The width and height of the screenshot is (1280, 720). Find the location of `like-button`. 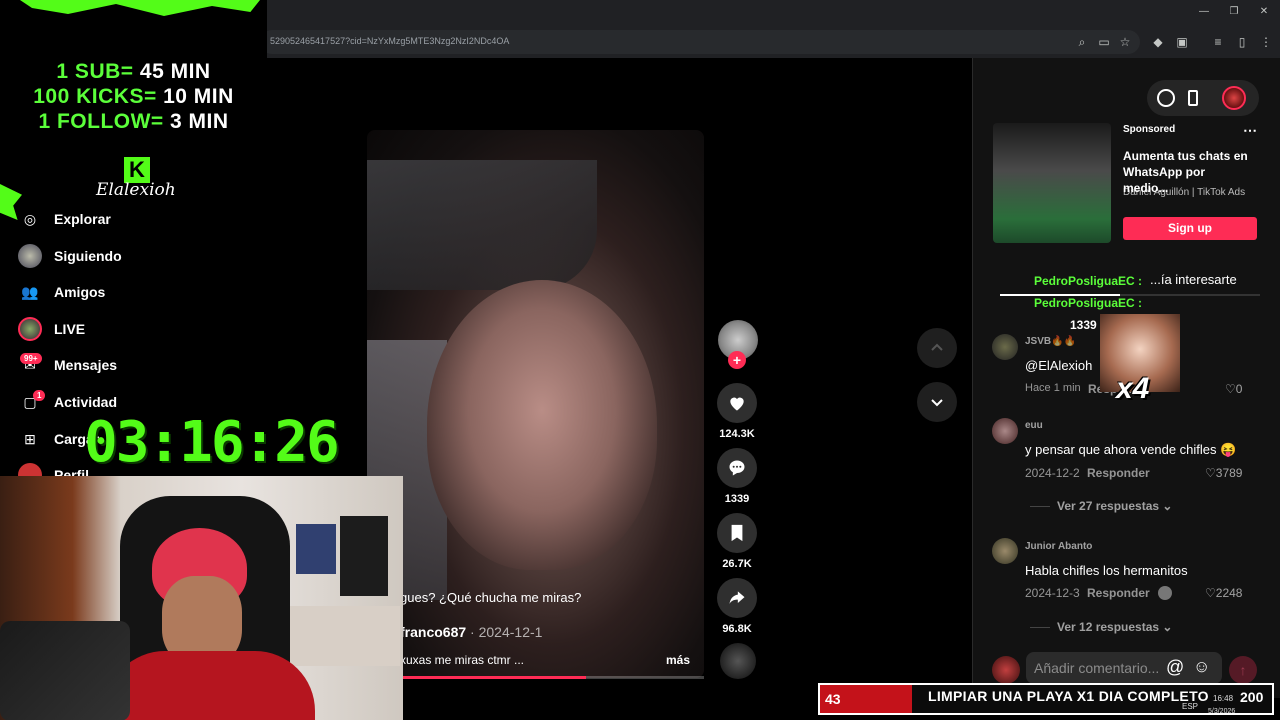

like-button is located at coordinates (737, 403).